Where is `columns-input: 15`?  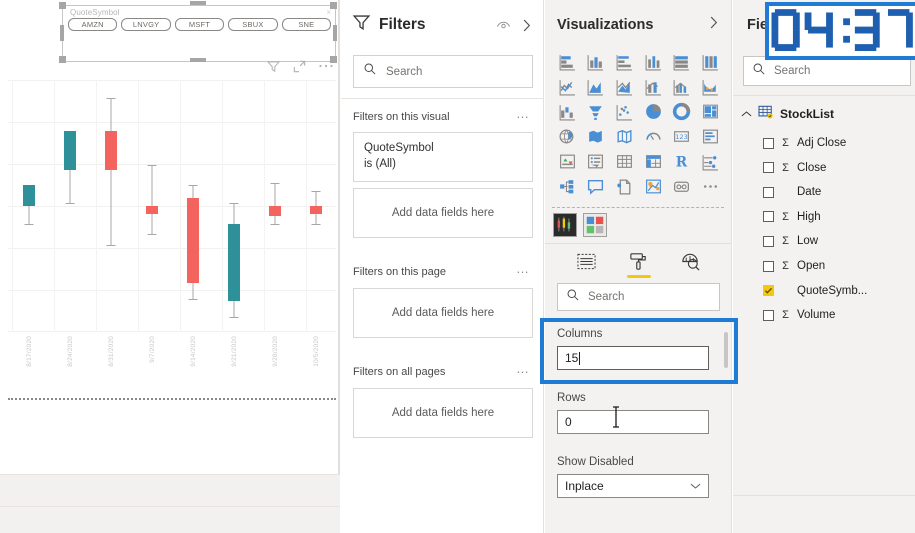
columns-input: 15 is located at coordinates (633, 358).